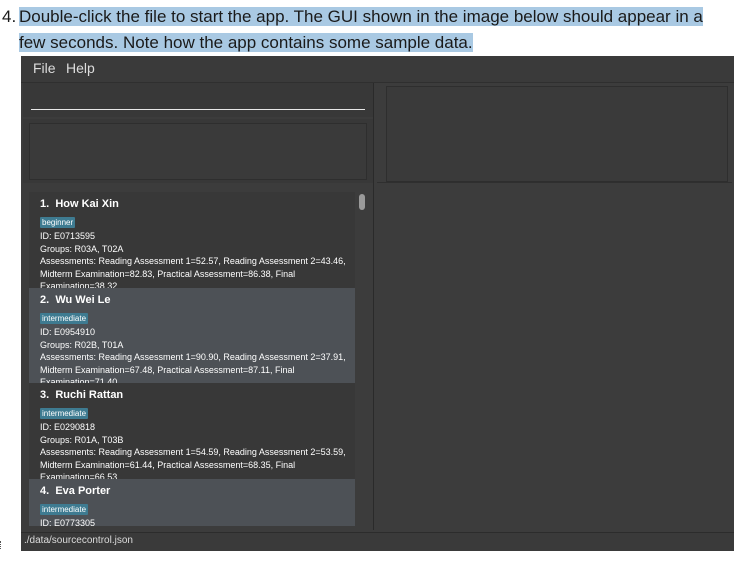 This screenshot has width=749, height=564. What do you see at coordinates (45, 395) in the screenshot?
I see `person-index: 3.` at bounding box center [45, 395].